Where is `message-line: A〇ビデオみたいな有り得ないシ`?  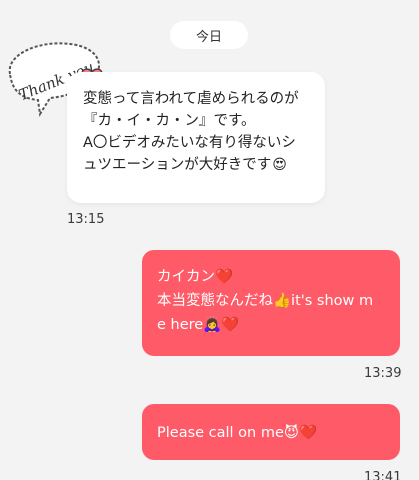
message-line: A〇ビデオみたいな有り得ないシ is located at coordinates (189, 143).